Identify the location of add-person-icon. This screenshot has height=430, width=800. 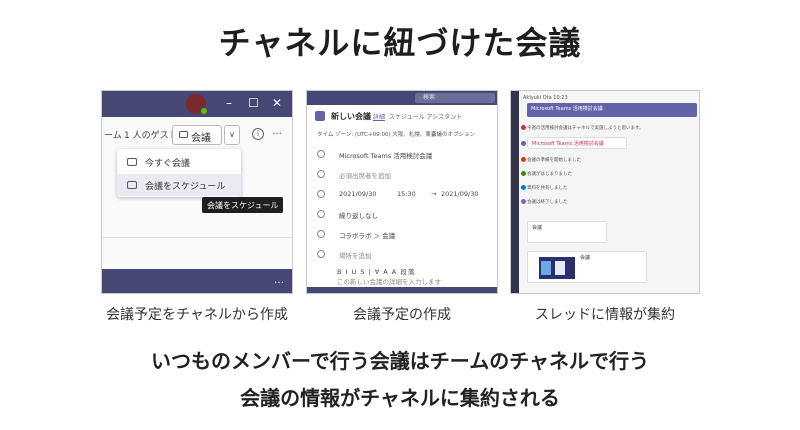
(321, 174).